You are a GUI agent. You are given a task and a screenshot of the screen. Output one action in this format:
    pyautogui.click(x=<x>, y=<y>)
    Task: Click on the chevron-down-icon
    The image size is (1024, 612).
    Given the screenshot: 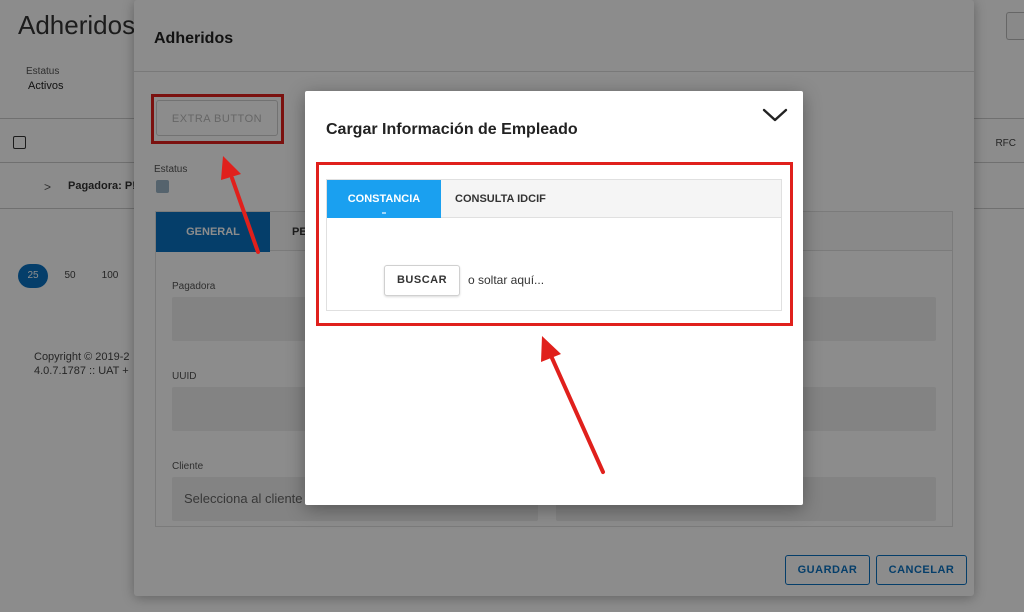 What is the action you would take?
    pyautogui.click(x=775, y=115)
    